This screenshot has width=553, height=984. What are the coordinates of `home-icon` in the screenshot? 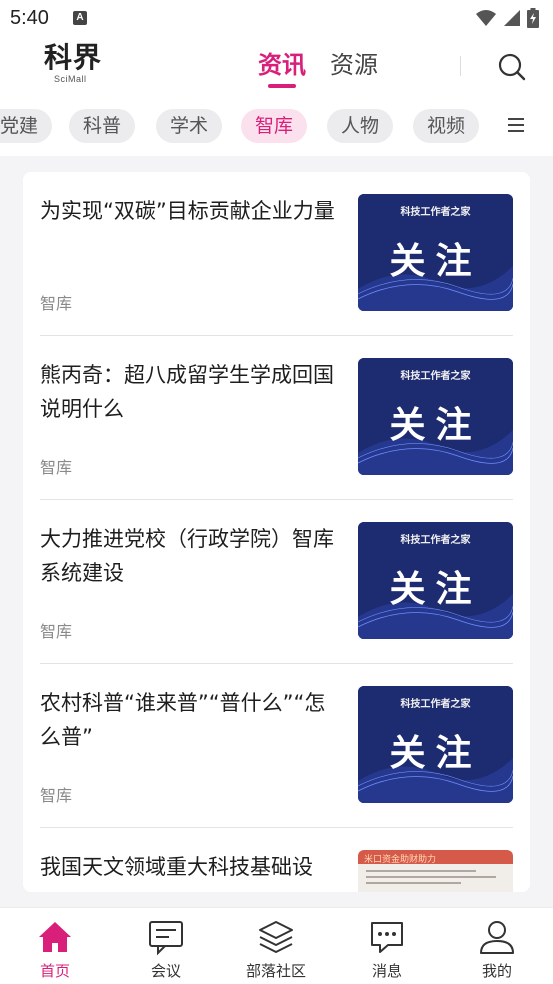 It's located at (55, 937).